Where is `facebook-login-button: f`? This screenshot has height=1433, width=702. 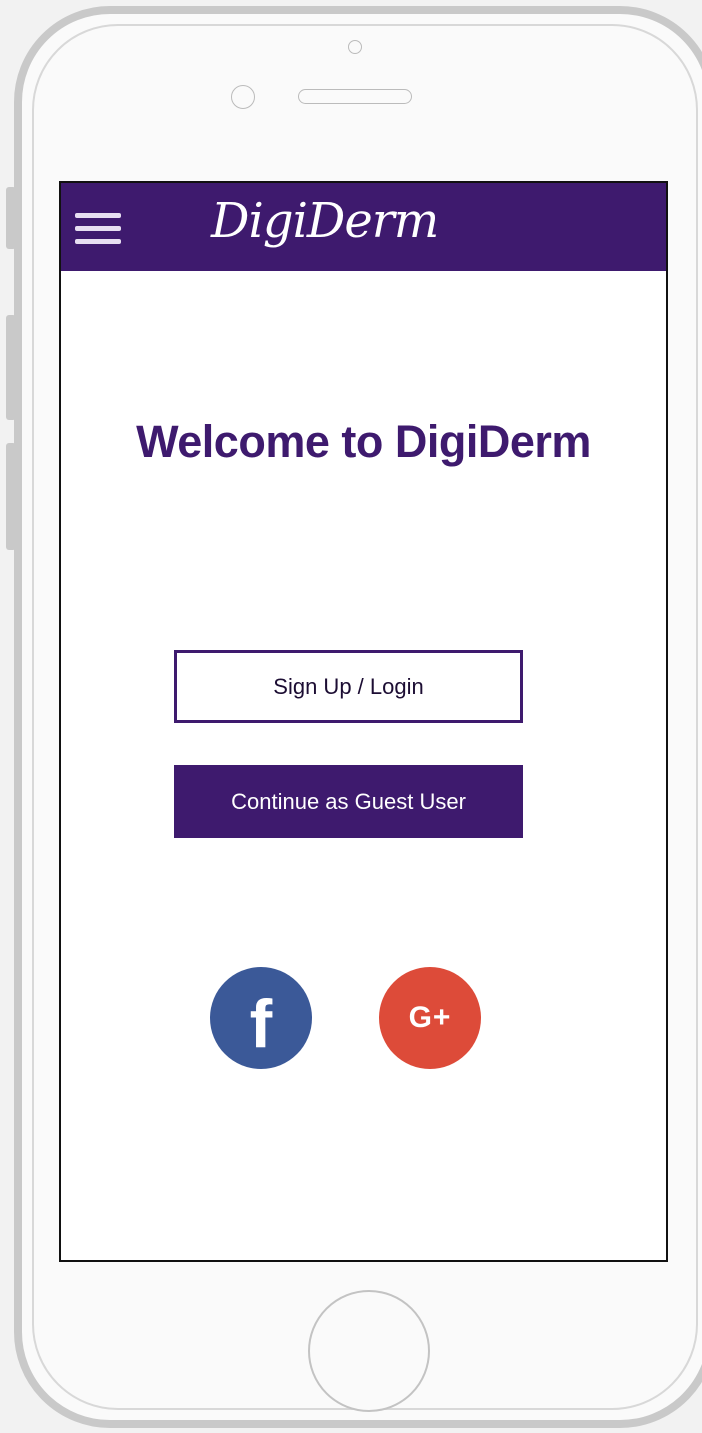 facebook-login-button: f is located at coordinates (261, 1018).